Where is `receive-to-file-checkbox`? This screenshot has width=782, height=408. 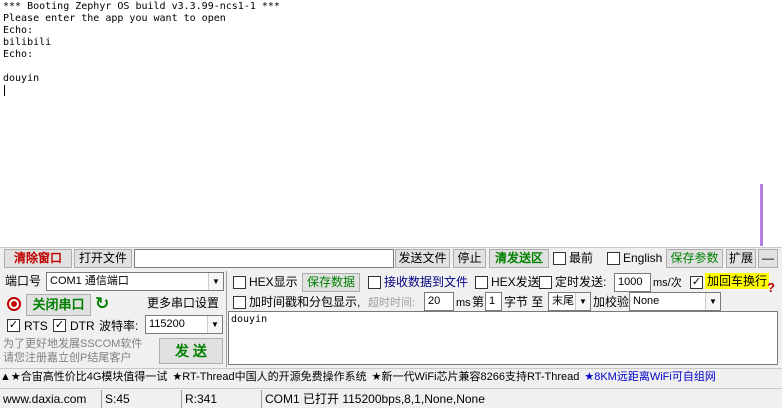 receive-to-file-checkbox is located at coordinates (374, 282).